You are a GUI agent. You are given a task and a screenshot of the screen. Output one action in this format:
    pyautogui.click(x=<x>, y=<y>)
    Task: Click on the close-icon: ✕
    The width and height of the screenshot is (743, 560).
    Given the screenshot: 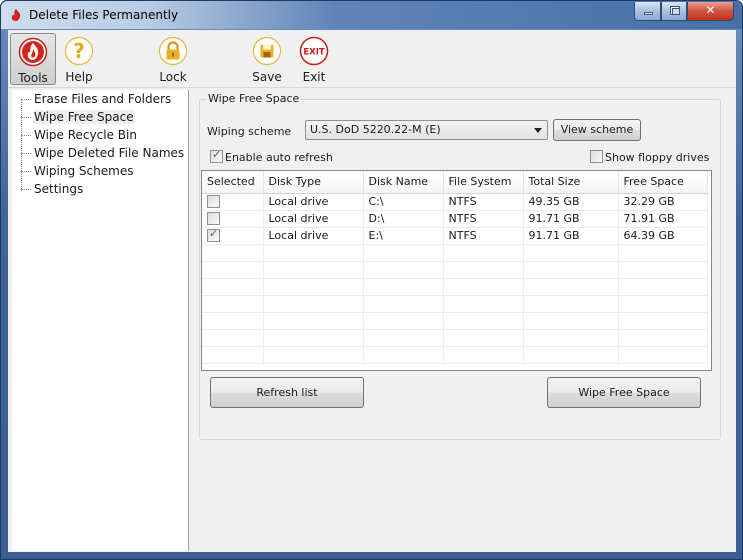 What is the action you would take?
    pyautogui.click(x=710, y=10)
    